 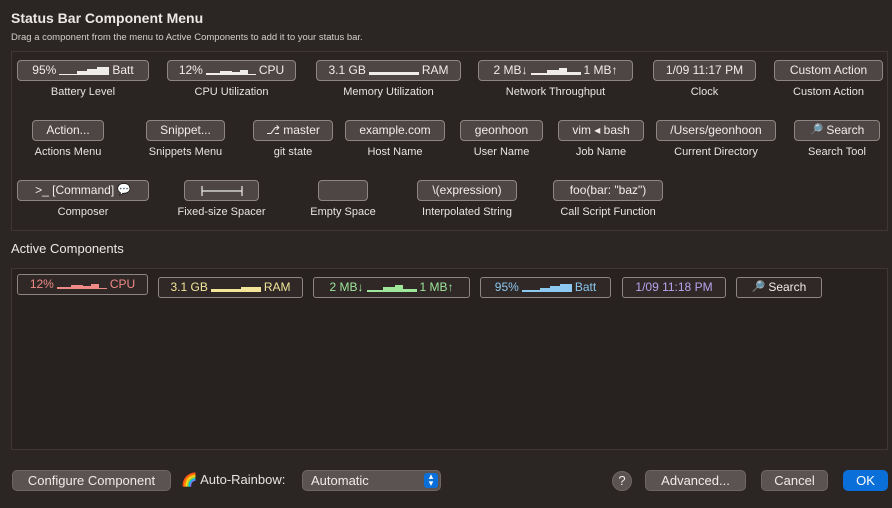 I want to click on network-throughput-label: Network Throughput, so click(x=555, y=92).